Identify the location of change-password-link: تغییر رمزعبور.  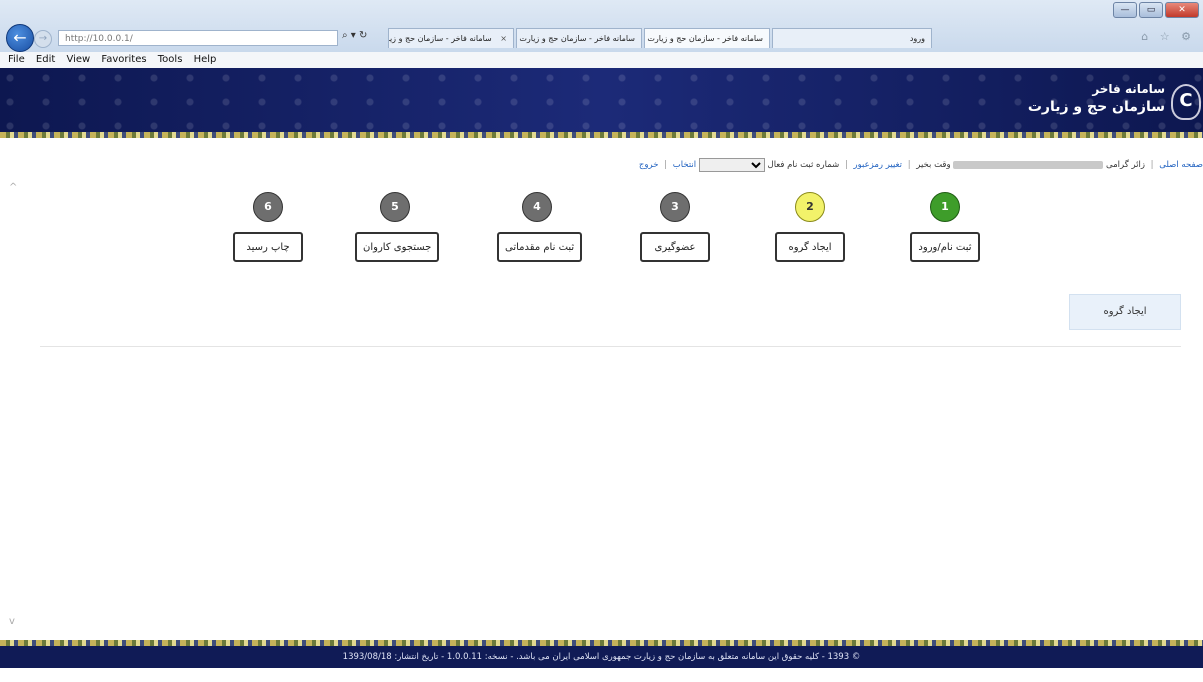
(878, 165).